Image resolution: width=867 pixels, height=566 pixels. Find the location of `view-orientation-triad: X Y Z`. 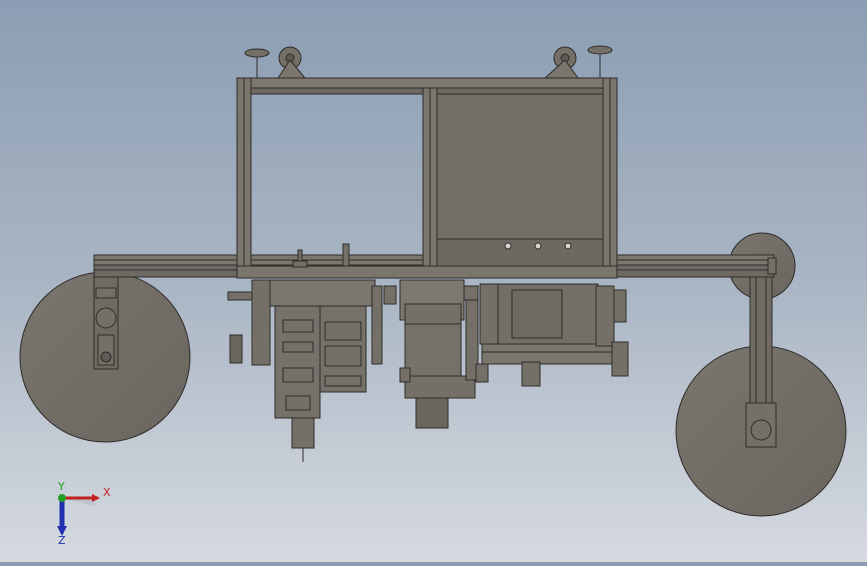

view-orientation-triad: X Y Z is located at coordinates (84, 513).